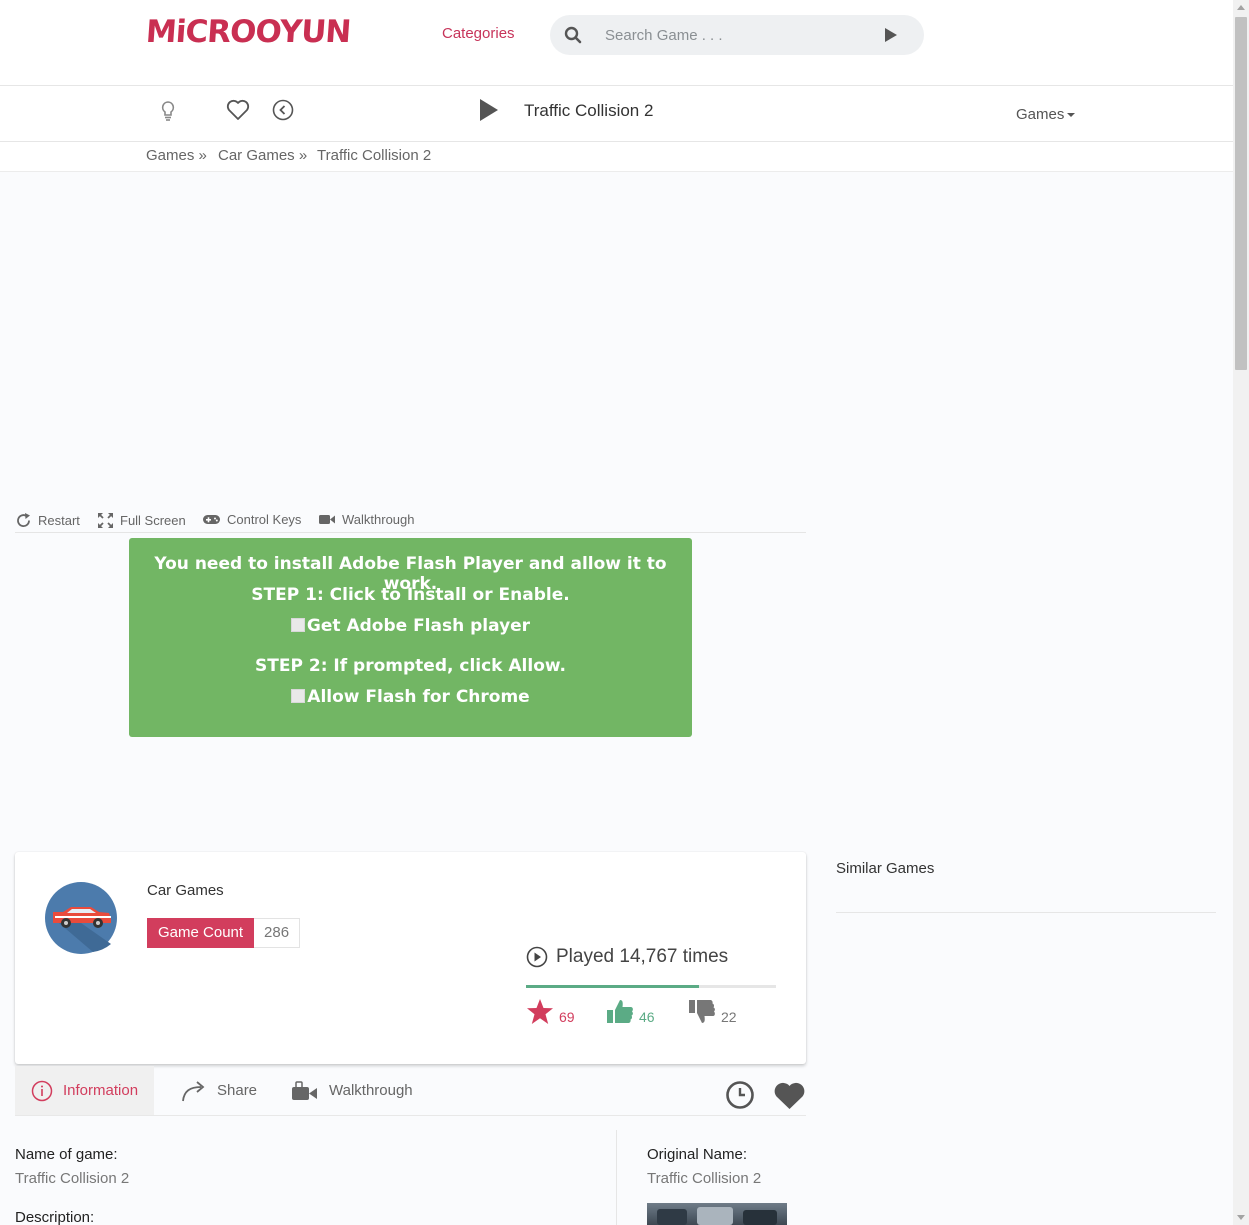 Image resolution: width=1249 pixels, height=1225 pixels. What do you see at coordinates (262, 155) in the screenshot?
I see `breadcrumb-car-games: Car Games »` at bounding box center [262, 155].